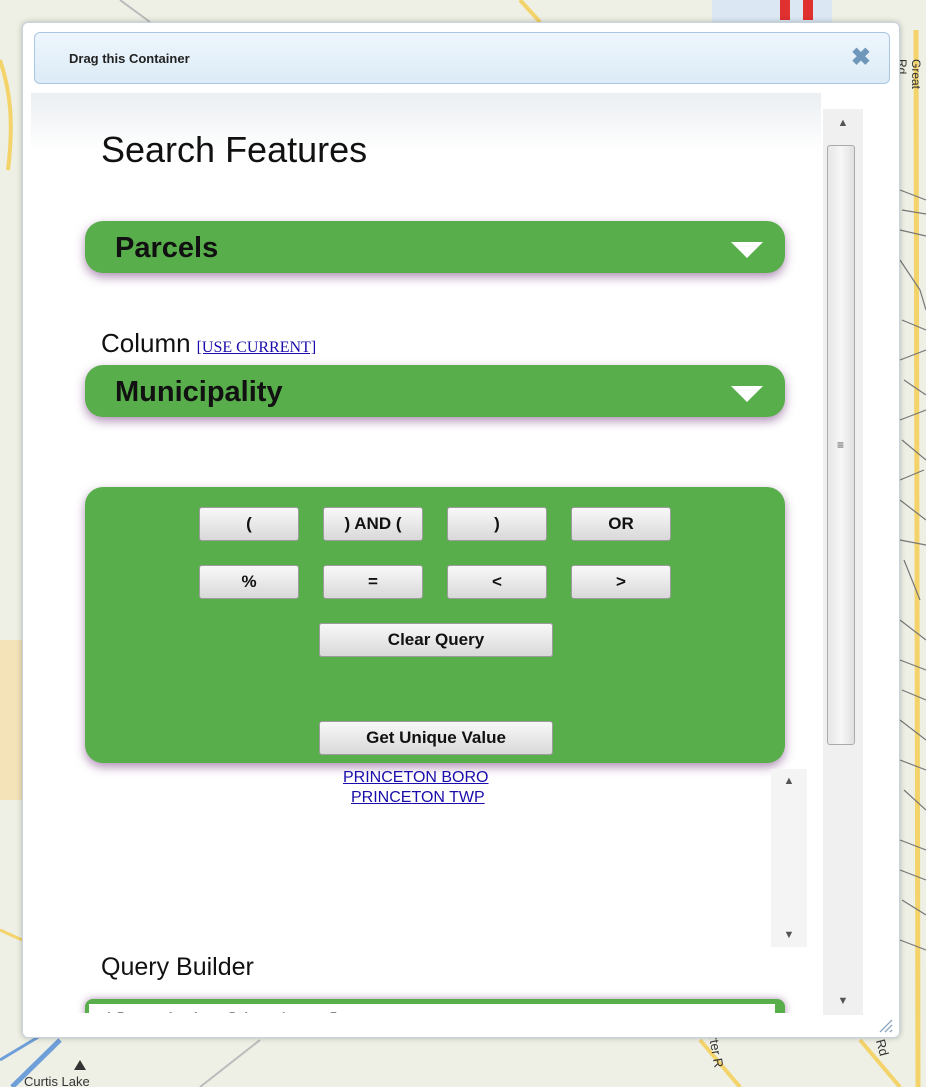 The width and height of the screenshot is (926, 1087). What do you see at coordinates (435, 391) in the screenshot?
I see `column-select: Municipality` at bounding box center [435, 391].